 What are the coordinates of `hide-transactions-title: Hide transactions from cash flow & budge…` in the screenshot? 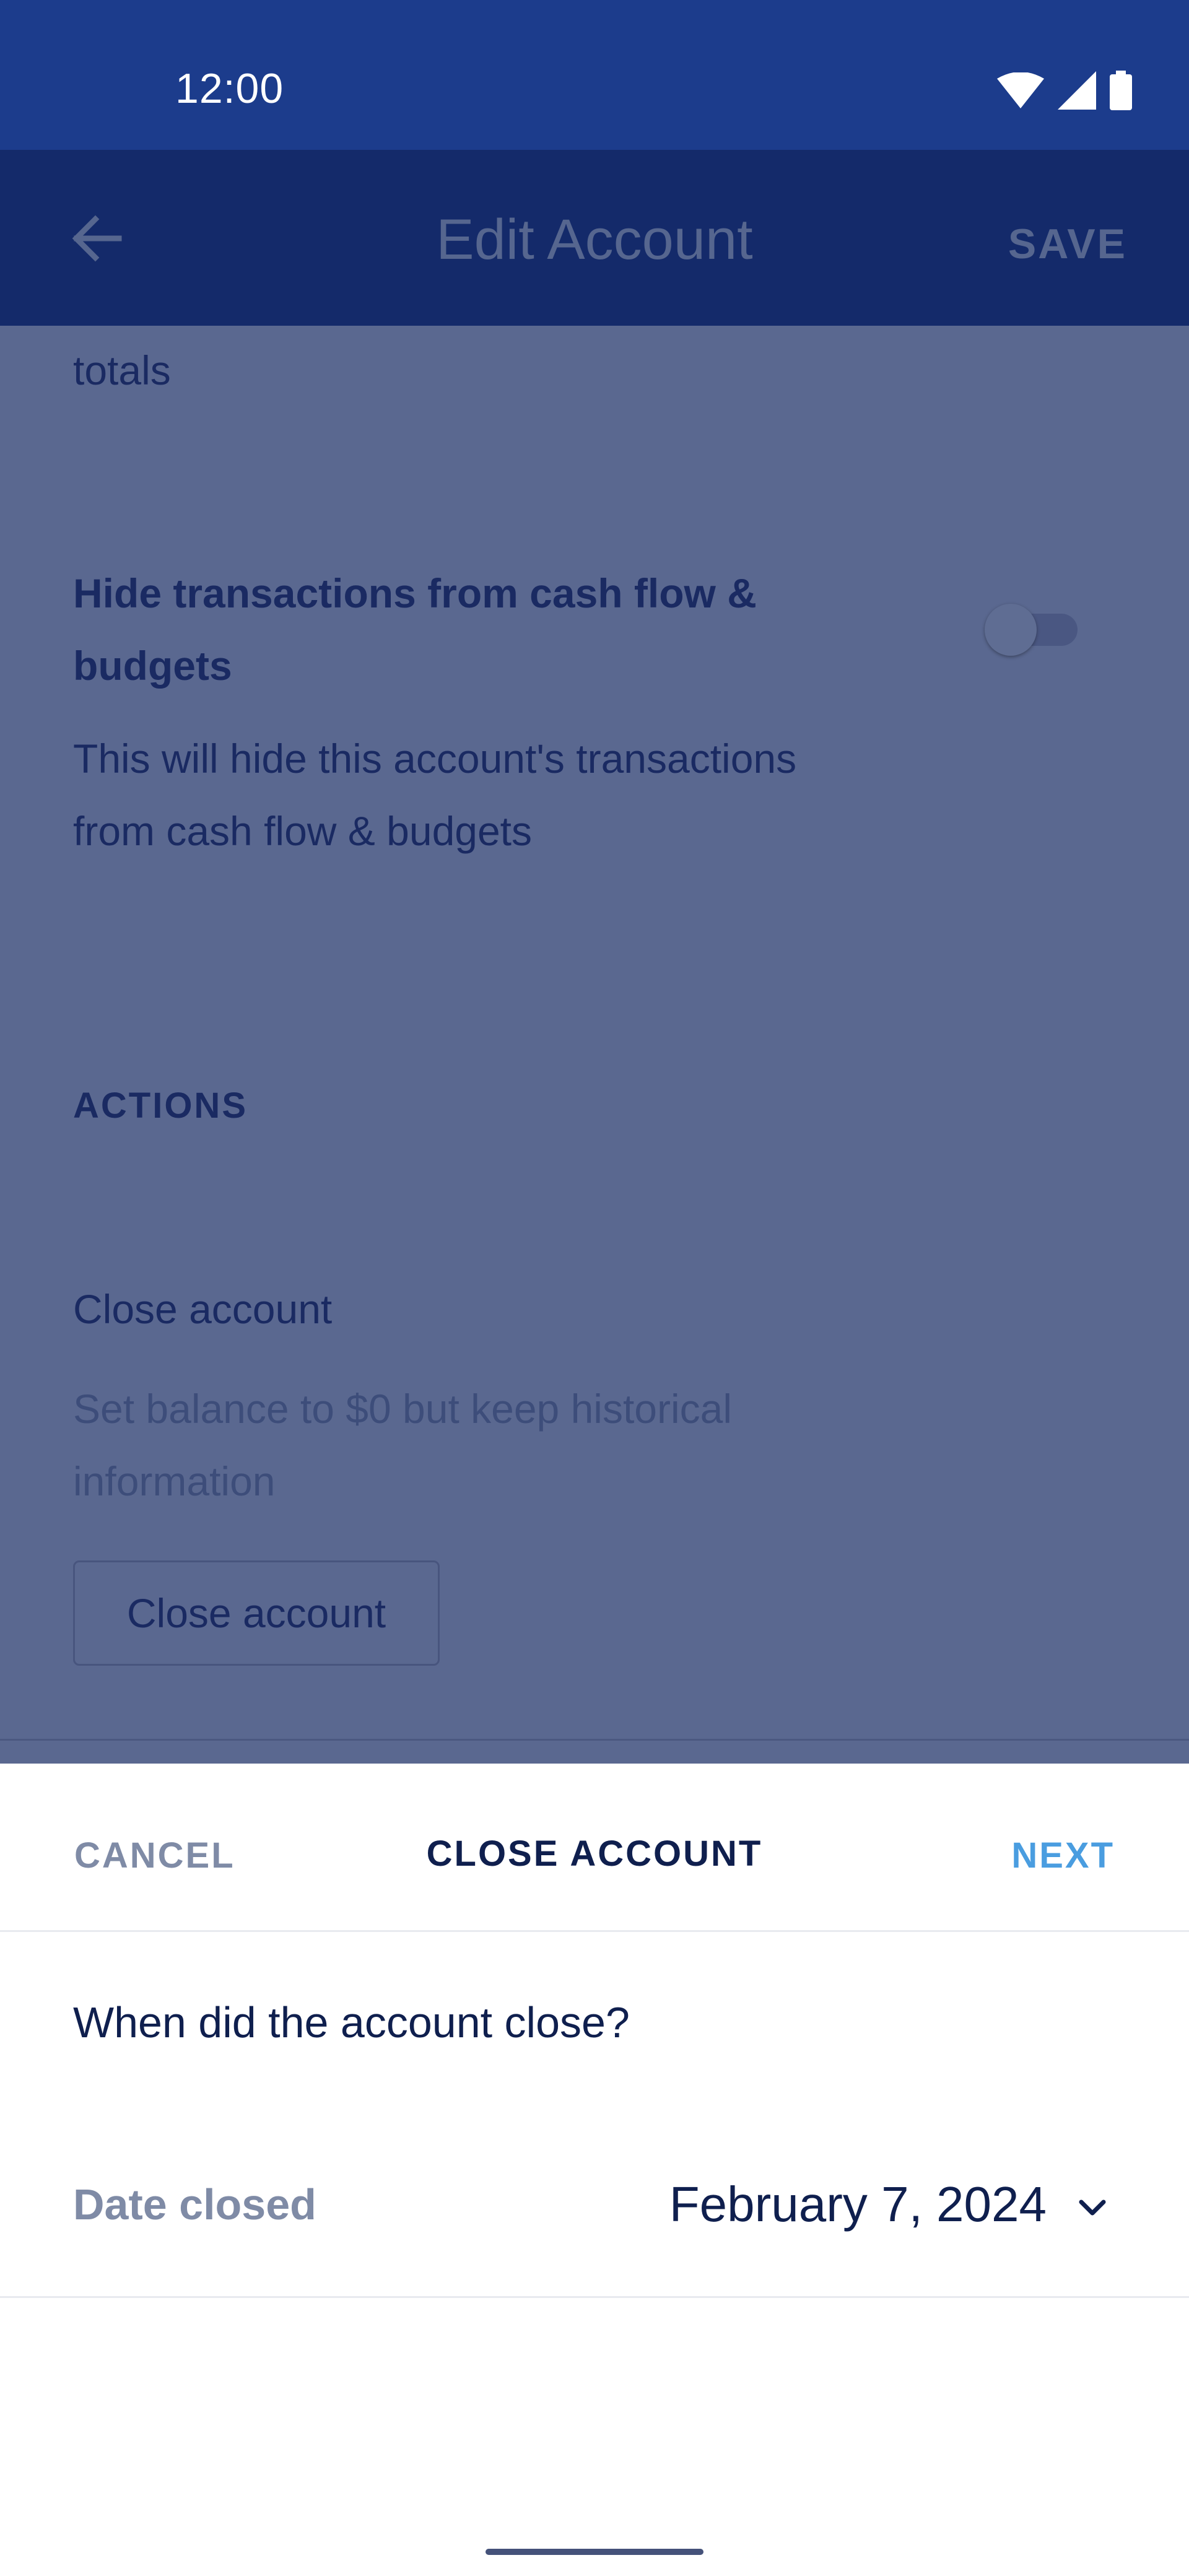 It's located at (415, 629).